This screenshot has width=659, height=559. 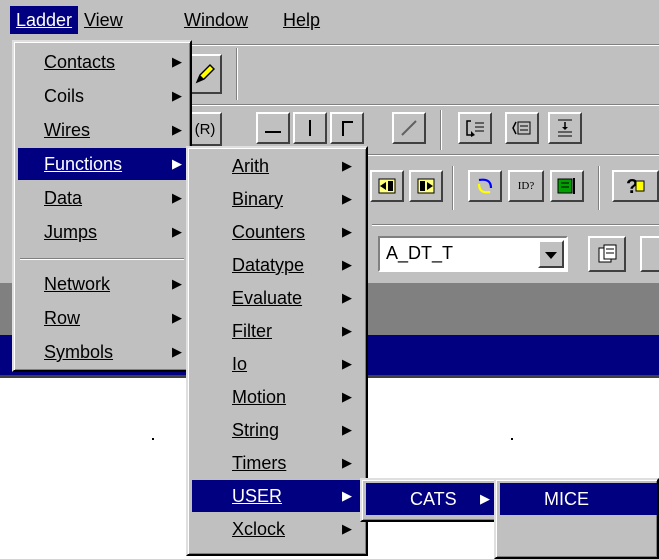 What do you see at coordinates (259, 397) in the screenshot?
I see `menu-item-motion-label: Motion` at bounding box center [259, 397].